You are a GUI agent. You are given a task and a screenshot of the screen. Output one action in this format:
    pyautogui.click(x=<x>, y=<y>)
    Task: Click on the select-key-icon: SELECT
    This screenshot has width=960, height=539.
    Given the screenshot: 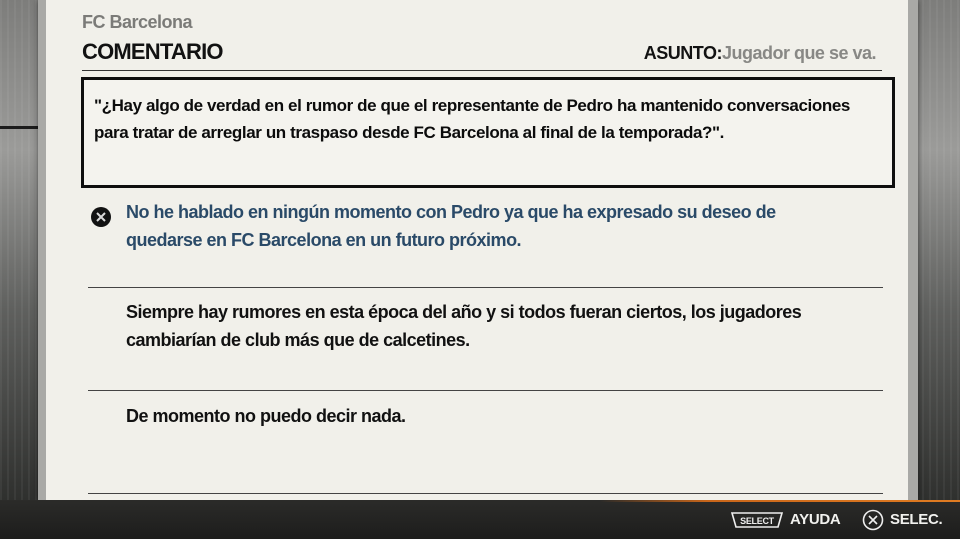 What is the action you would take?
    pyautogui.click(x=757, y=519)
    